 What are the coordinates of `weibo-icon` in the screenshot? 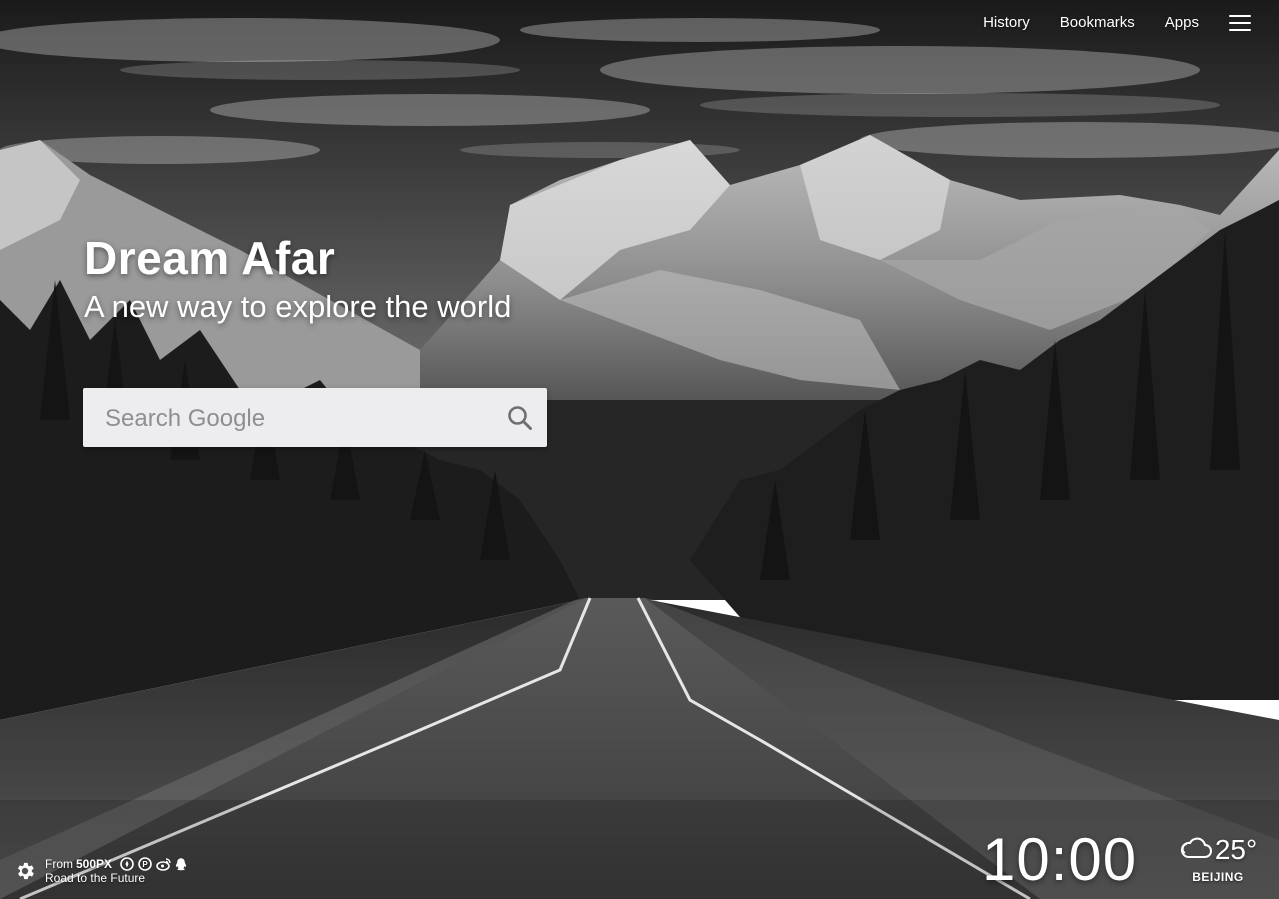 It's located at (163, 864).